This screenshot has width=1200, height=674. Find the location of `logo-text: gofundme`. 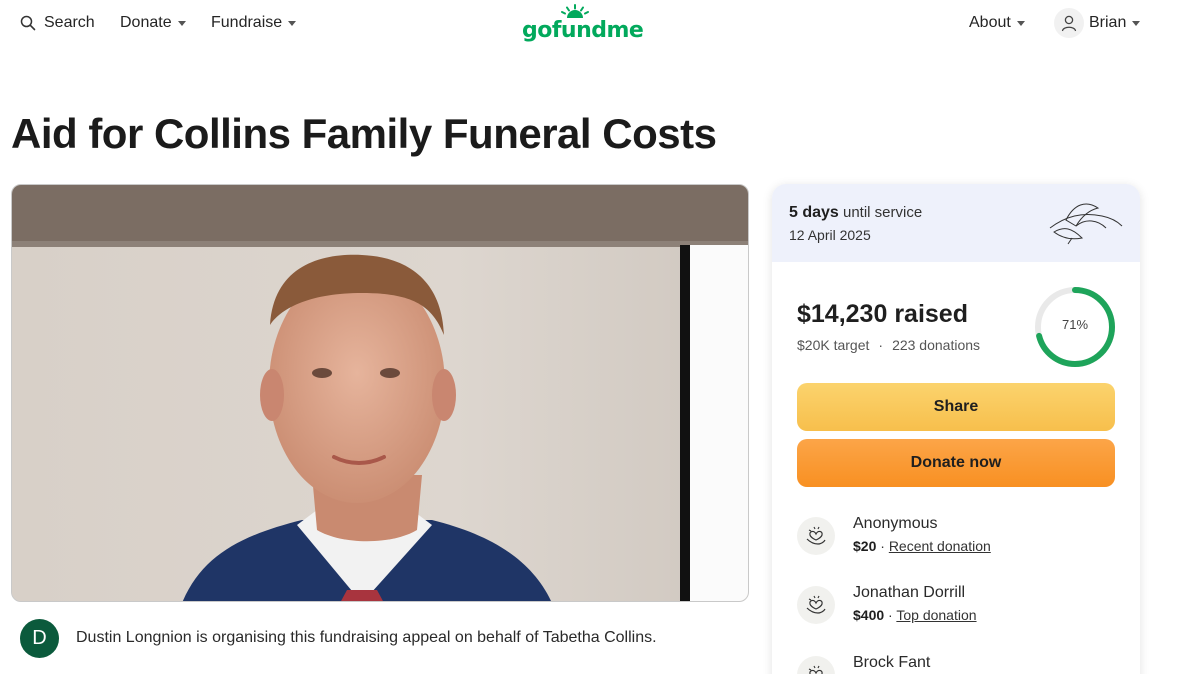

logo-text: gofundme is located at coordinates (583, 30).